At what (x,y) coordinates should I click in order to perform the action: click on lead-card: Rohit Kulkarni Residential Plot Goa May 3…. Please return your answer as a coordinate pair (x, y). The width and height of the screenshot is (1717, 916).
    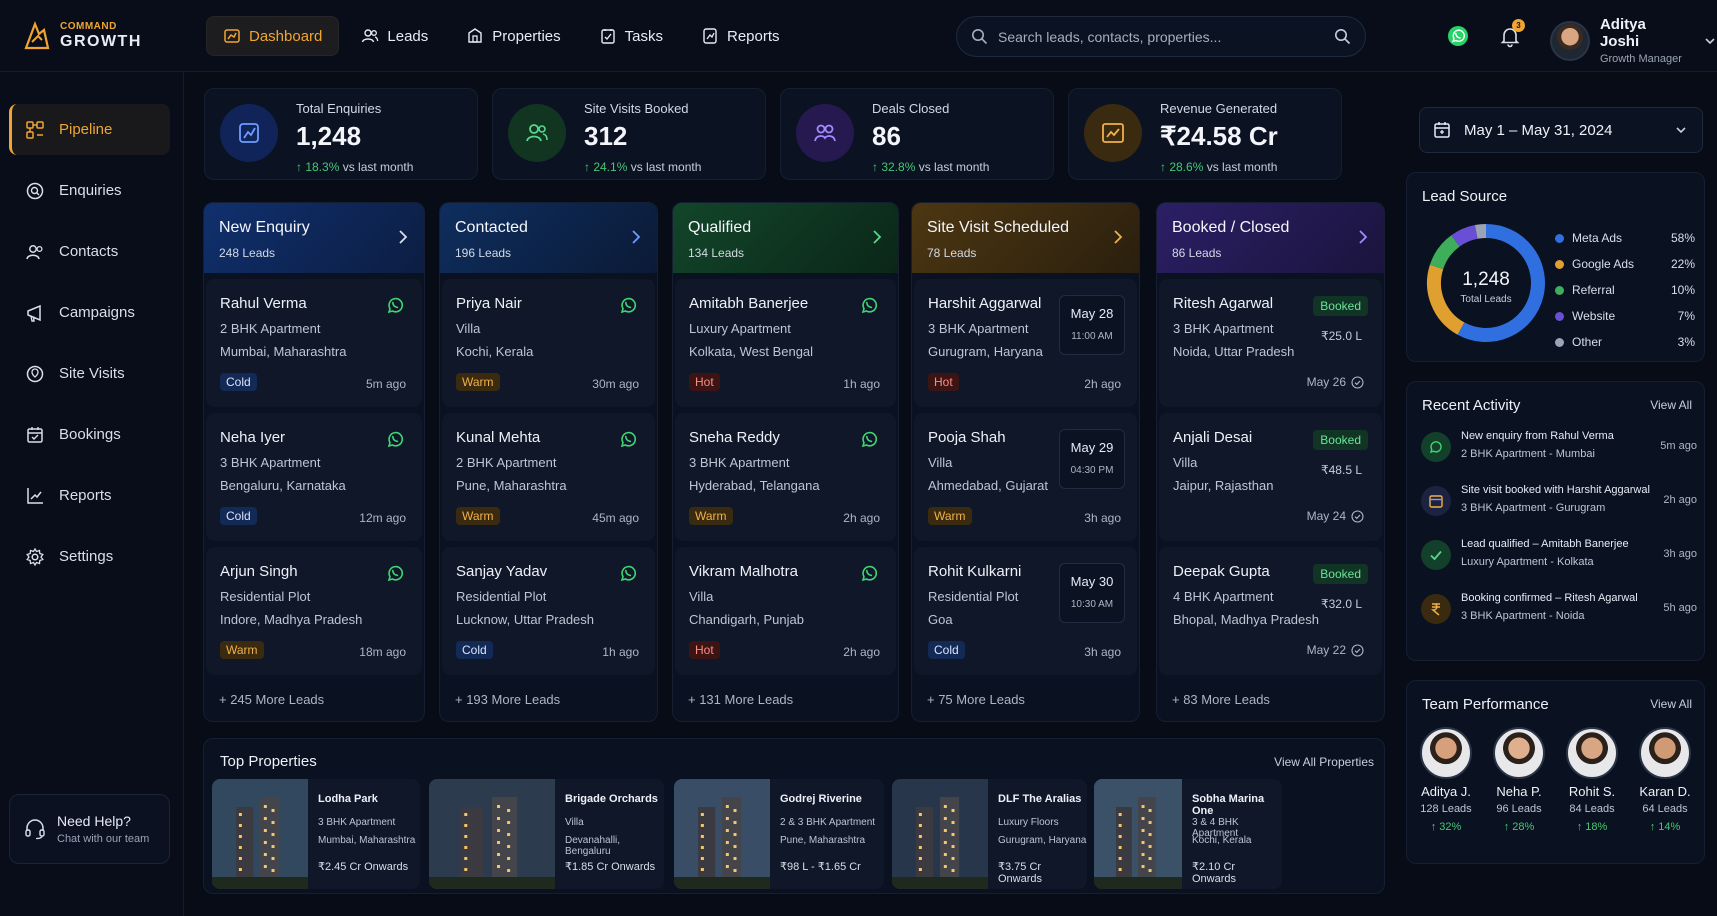
    Looking at the image, I should click on (1025, 611).